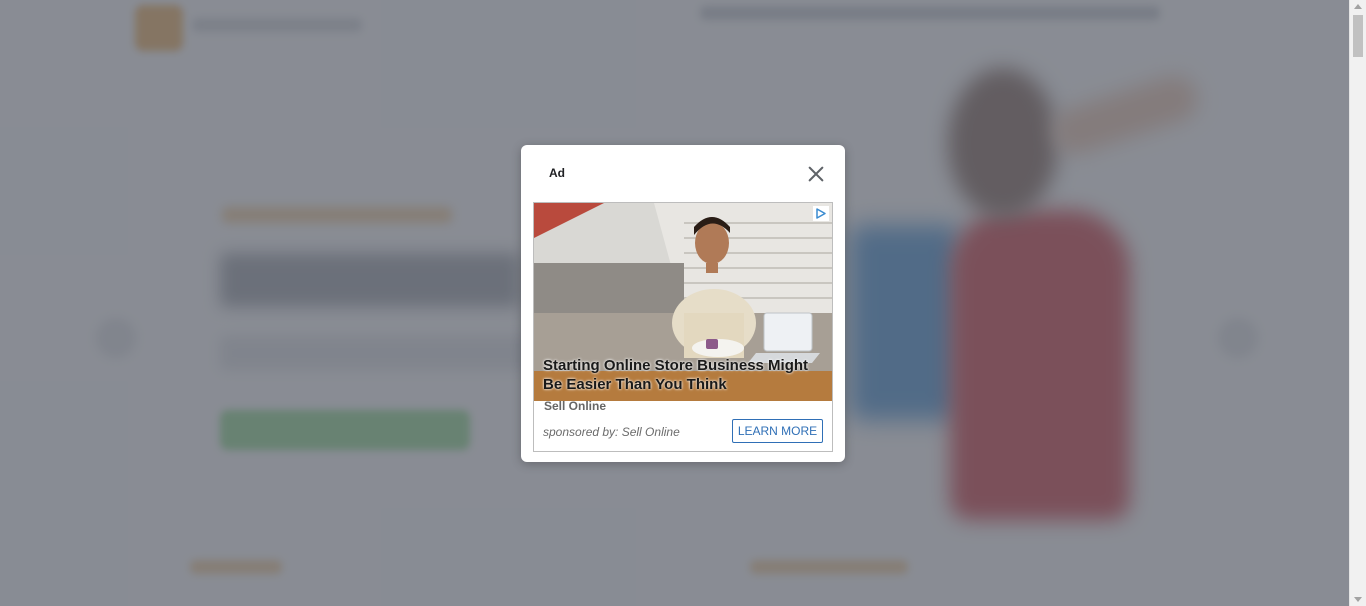 Image resolution: width=1366 pixels, height=606 pixels. What do you see at coordinates (575, 406) in the screenshot?
I see `ad-brand: Sell Online` at bounding box center [575, 406].